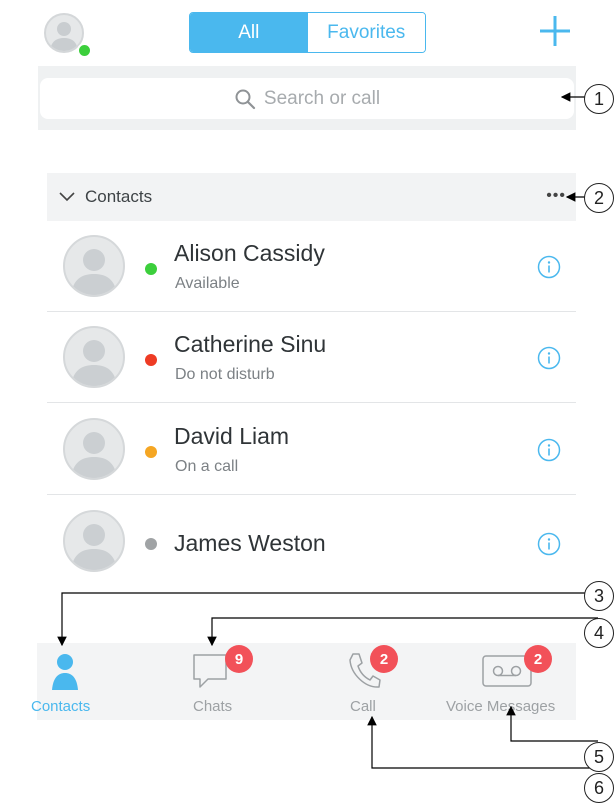 The height and width of the screenshot is (805, 614). I want to click on search-placeholder: Search or call, so click(322, 98).